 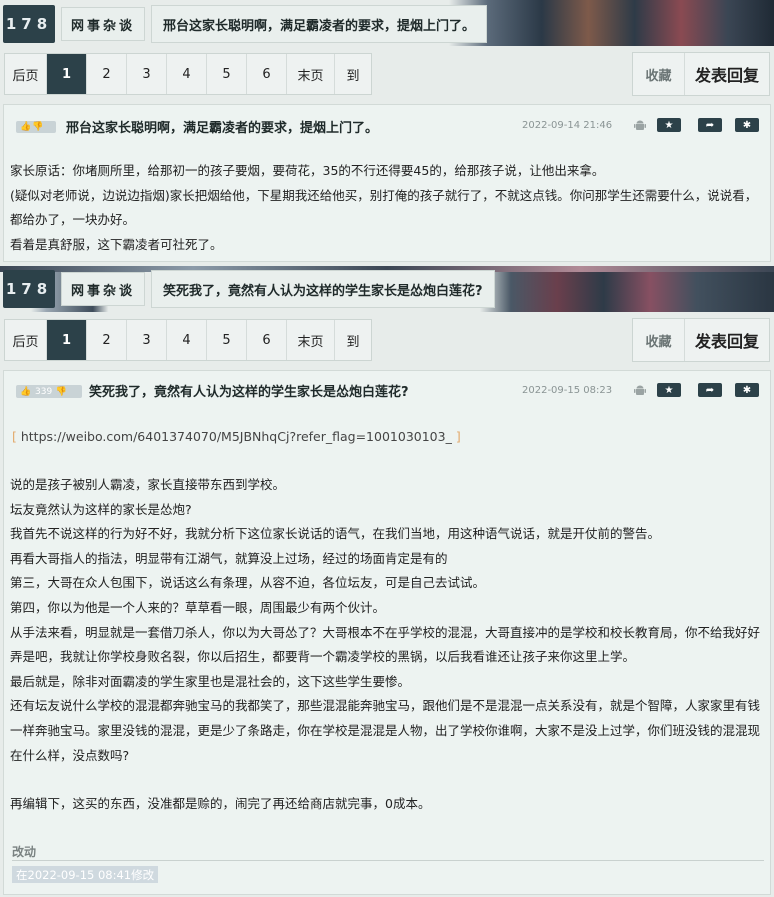 I want to click on post-line: 再编辑下，这买的东西，没准都是赊的，闹完了再还给商店就完事，0成本。, so click(x=220, y=804).